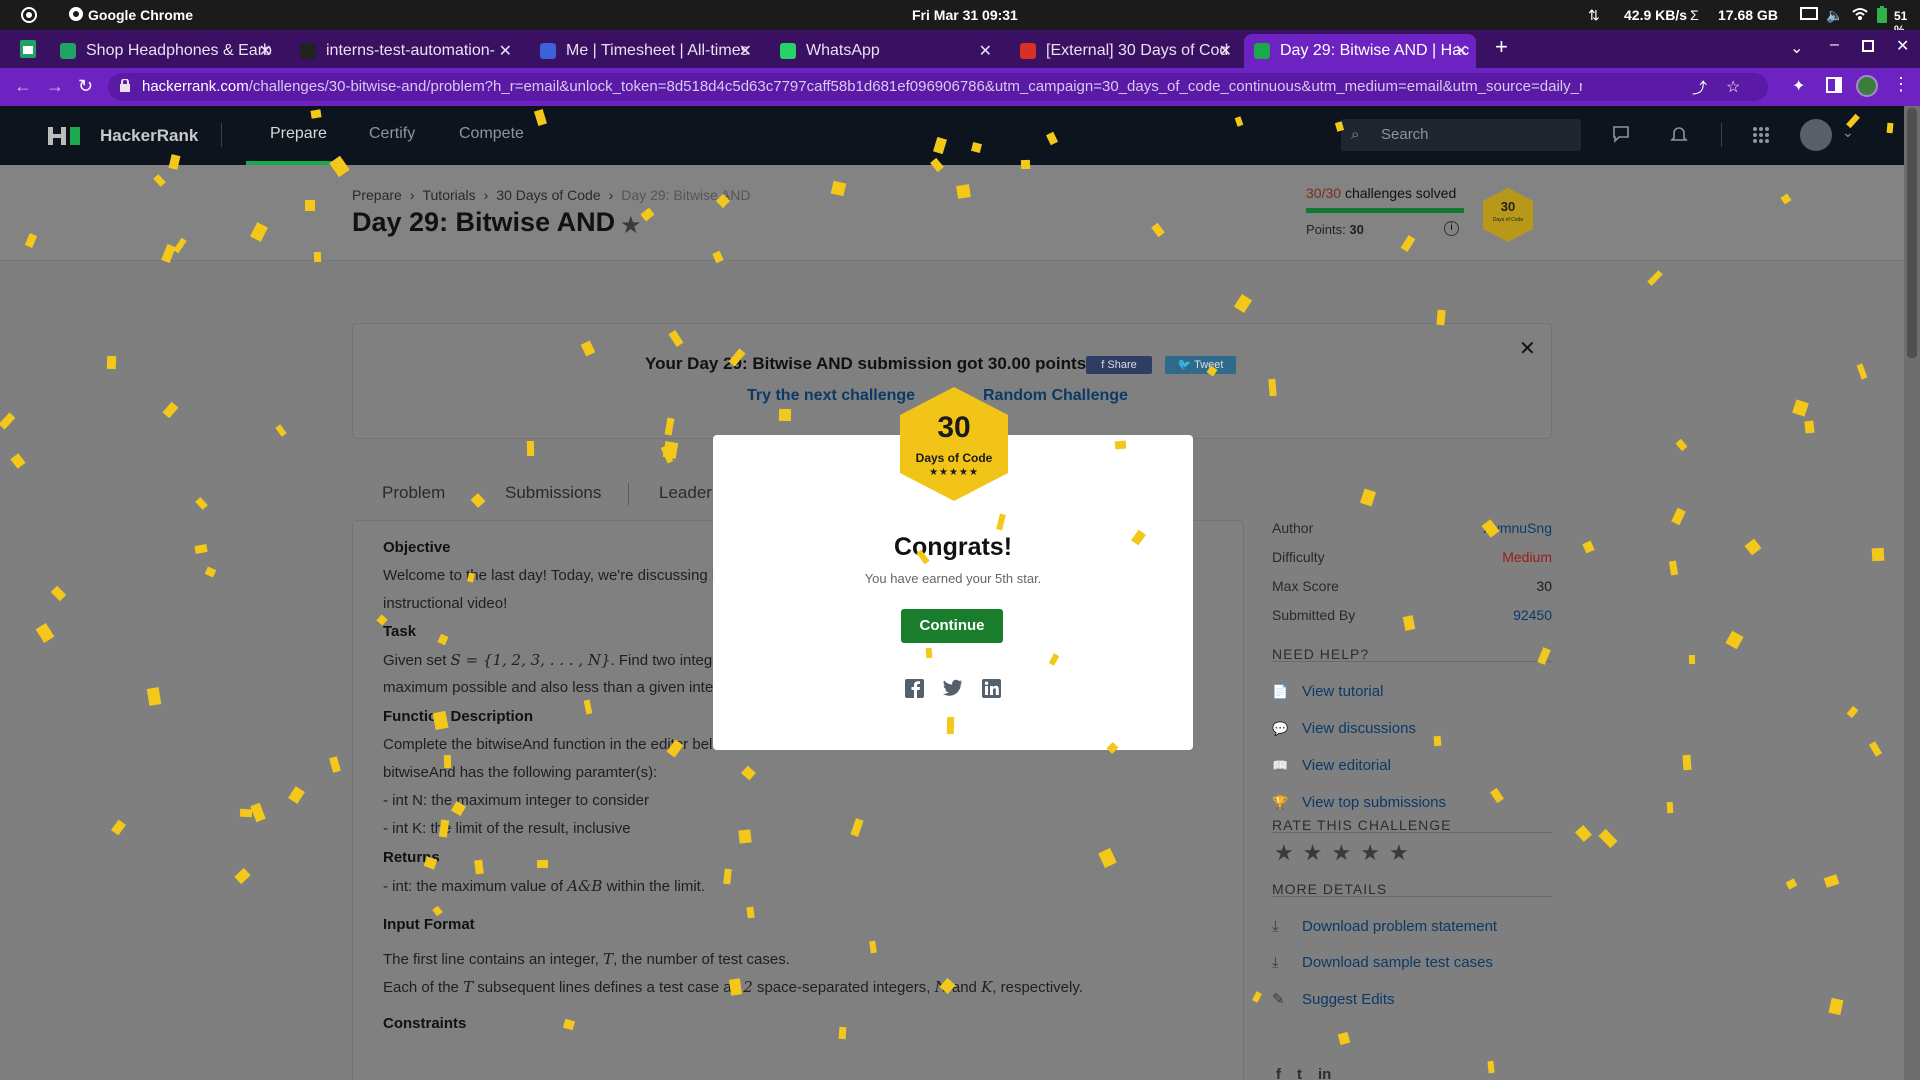 The image size is (1920, 1080). Describe the element at coordinates (377, 195) in the screenshot. I see `breadcrumb-prepare: Prepare` at that location.